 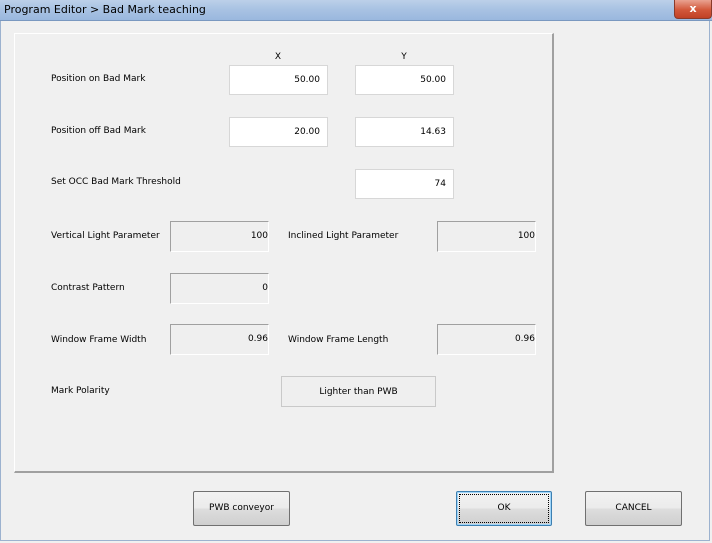 What do you see at coordinates (404, 132) in the screenshot?
I see `position-off-y-field: 14.63` at bounding box center [404, 132].